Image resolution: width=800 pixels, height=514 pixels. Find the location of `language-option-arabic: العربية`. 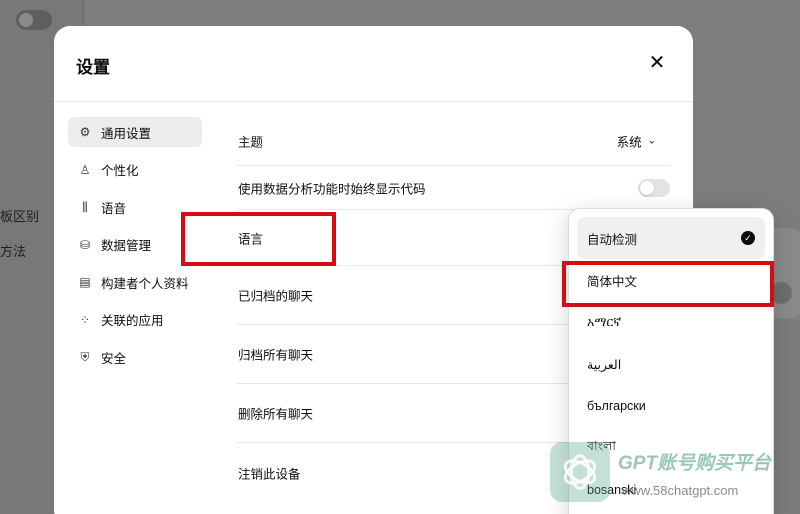

language-option-arabic: العربية is located at coordinates (671, 364).